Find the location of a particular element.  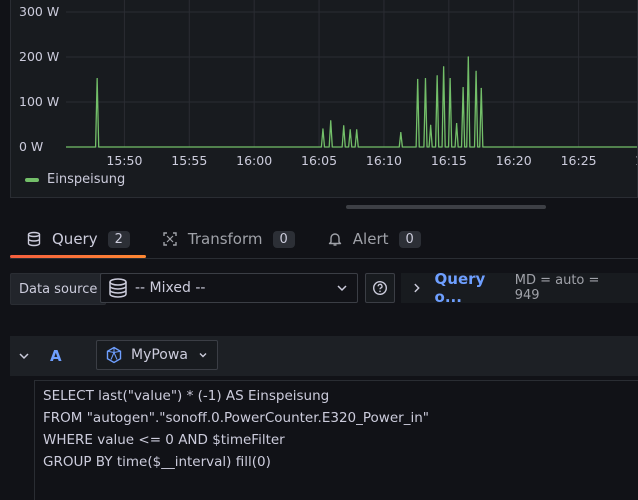

influxdb-icon is located at coordinates (114, 355).